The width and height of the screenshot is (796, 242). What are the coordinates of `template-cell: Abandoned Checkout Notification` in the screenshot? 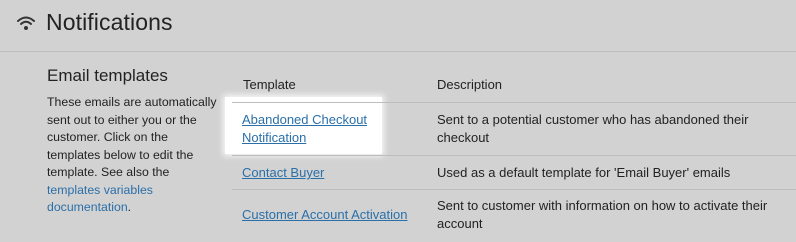 It's located at (317, 129).